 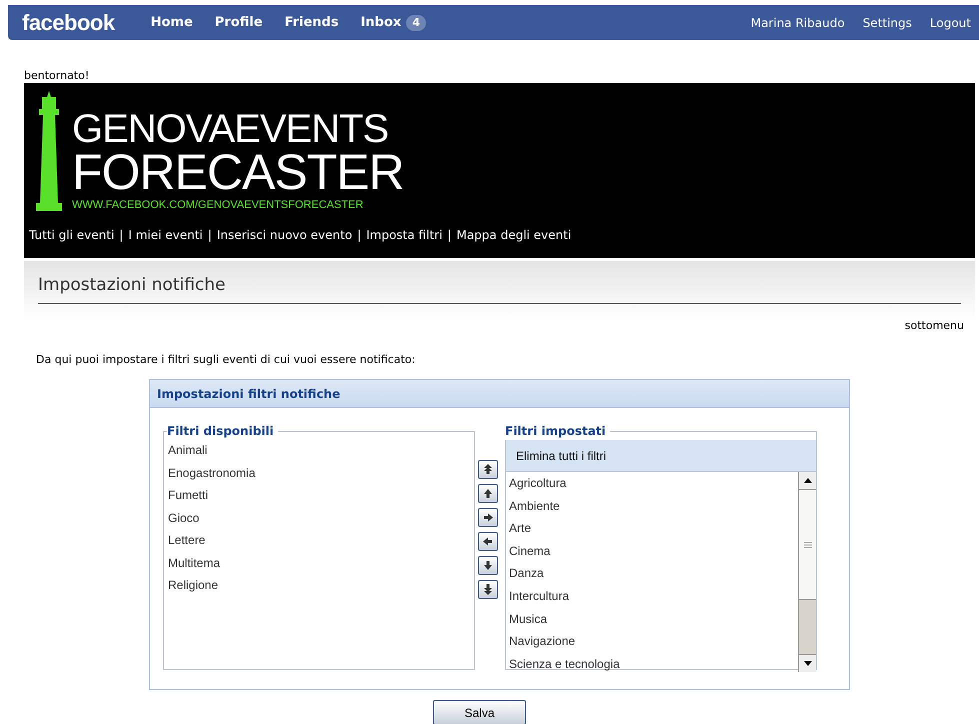 I want to click on list-item: Cinema, so click(x=653, y=551).